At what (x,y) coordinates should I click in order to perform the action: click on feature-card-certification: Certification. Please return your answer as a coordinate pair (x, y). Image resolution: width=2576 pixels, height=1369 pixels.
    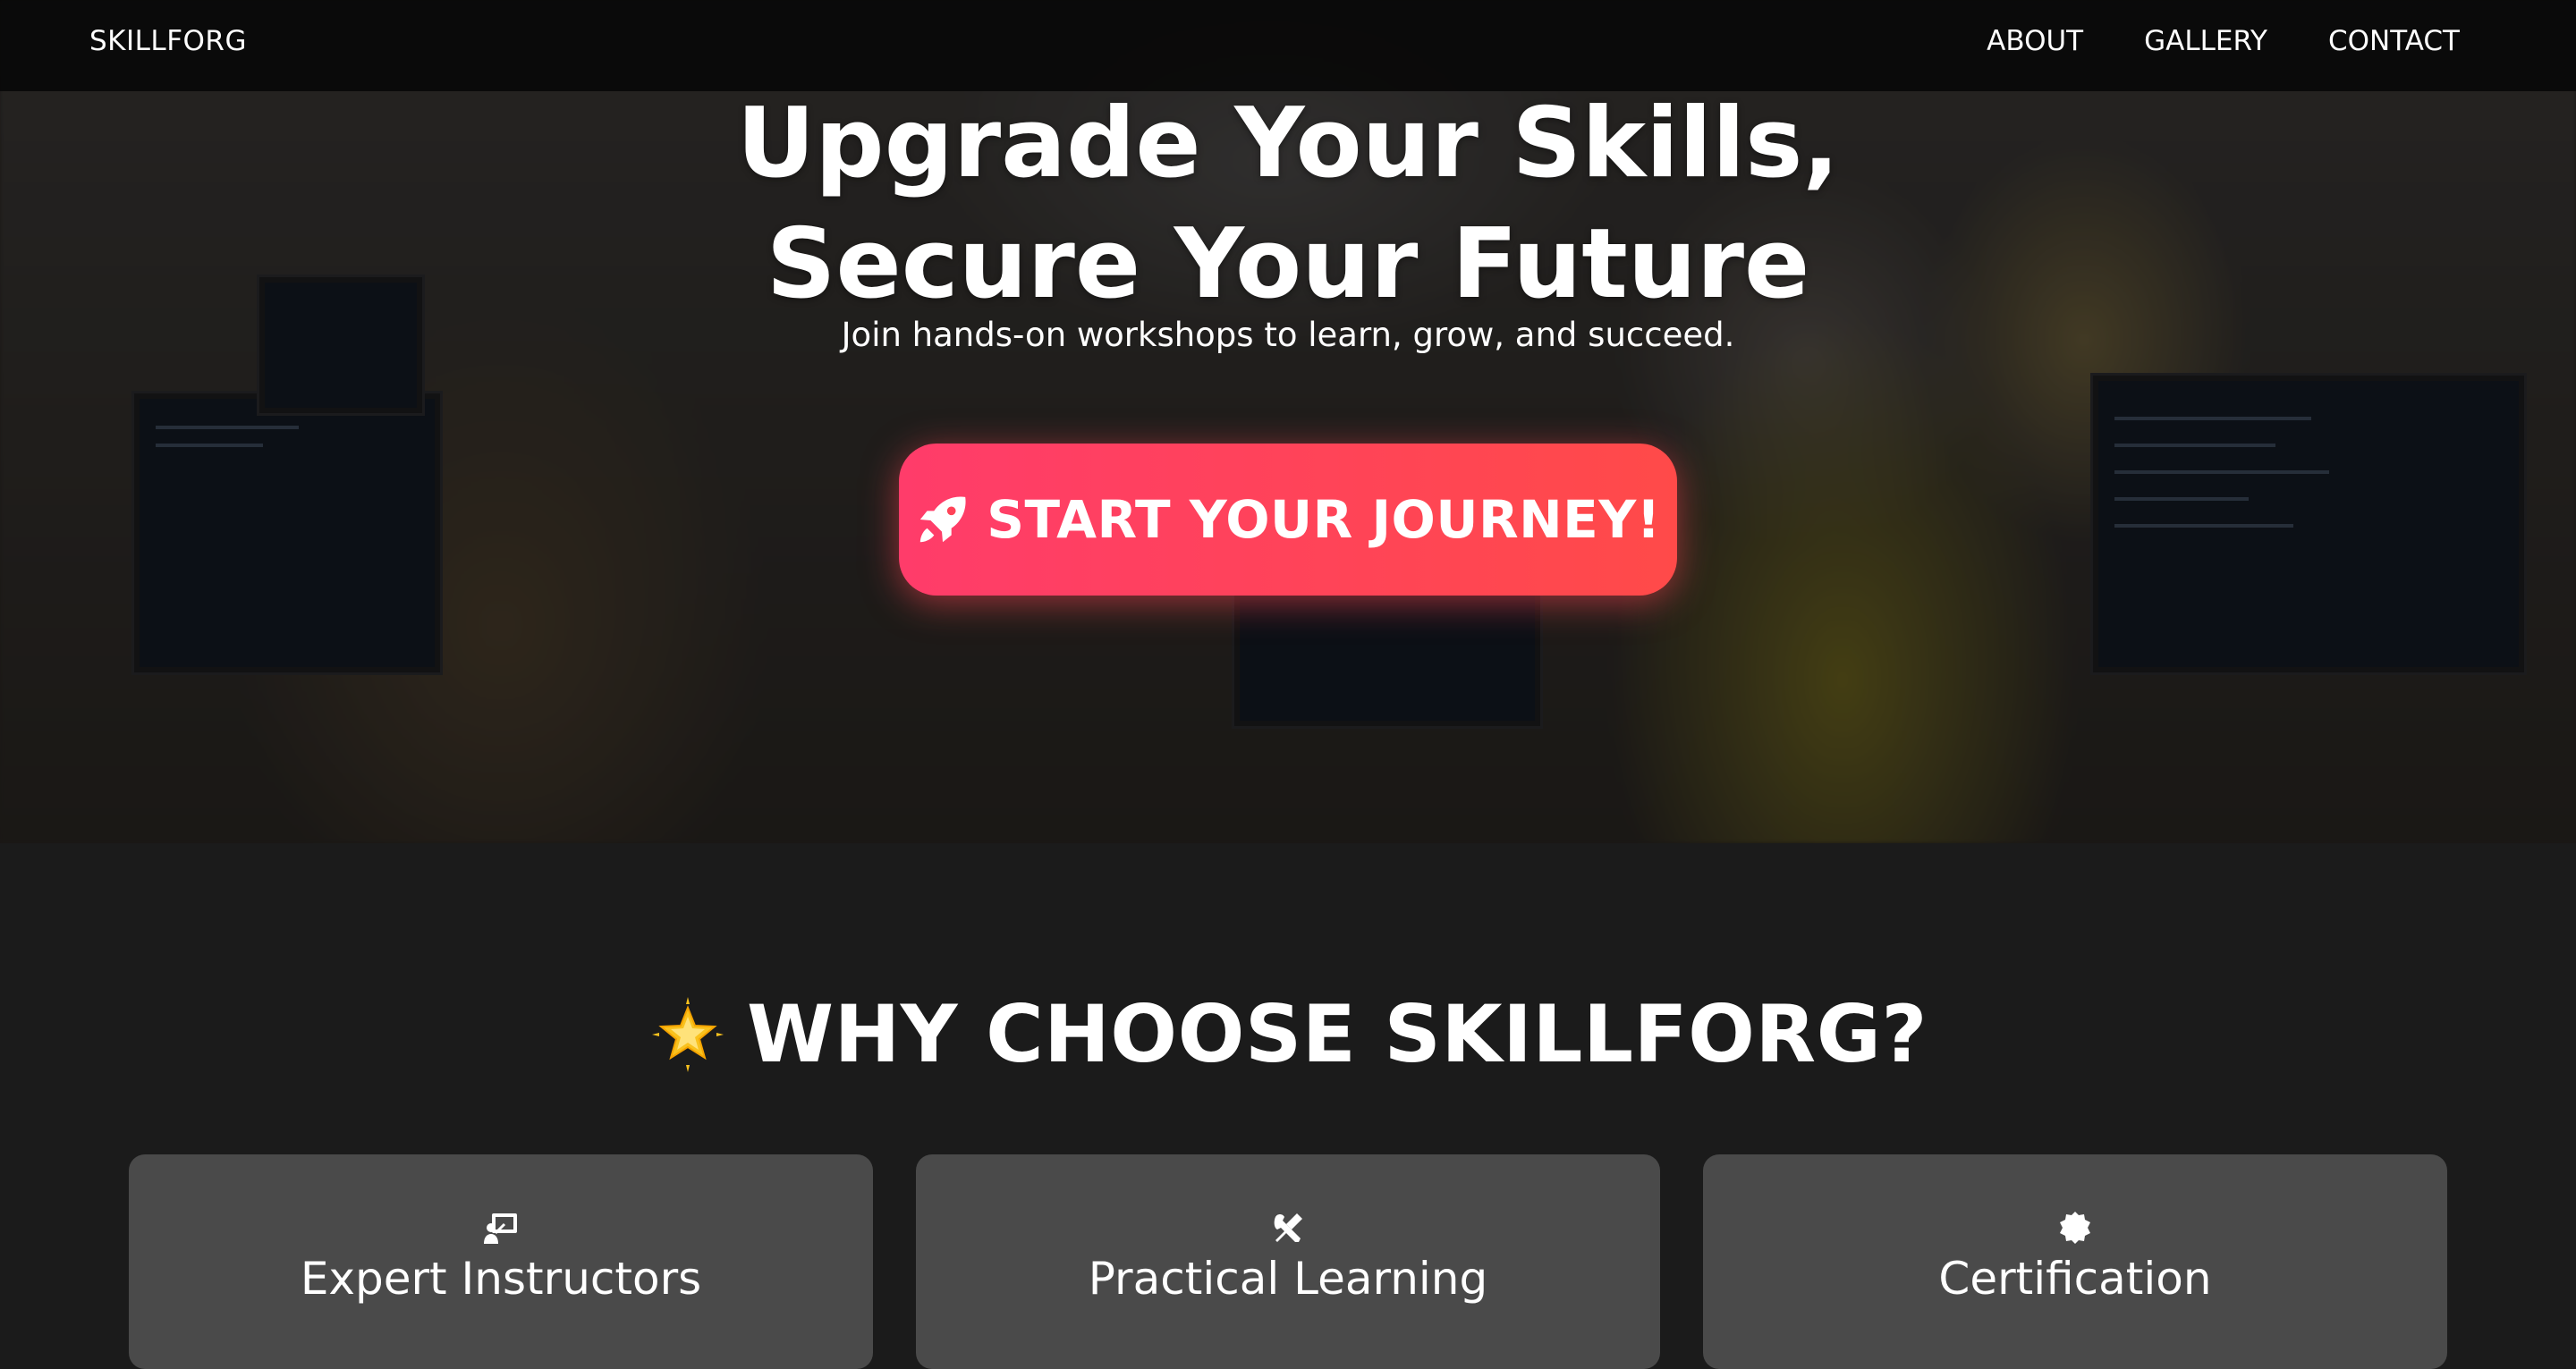
    Looking at the image, I should click on (2075, 1261).